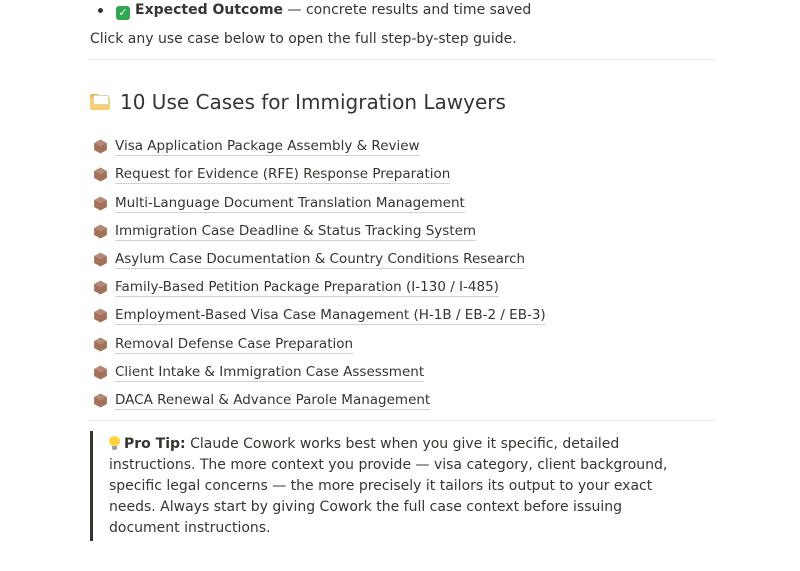 This screenshot has width=800, height=571. What do you see at coordinates (407, 10) in the screenshot?
I see `bullet-text: — concrete results and time saved` at bounding box center [407, 10].